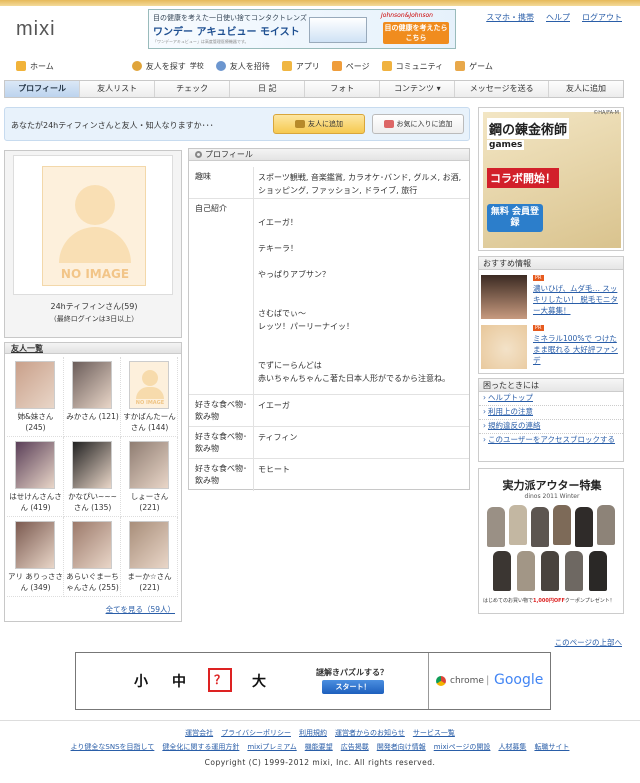 This screenshot has width=640, height=783. Describe the element at coordinates (416, 33) in the screenshot. I see `ad-cta-button: 目の健康を考えたらこちら` at that location.